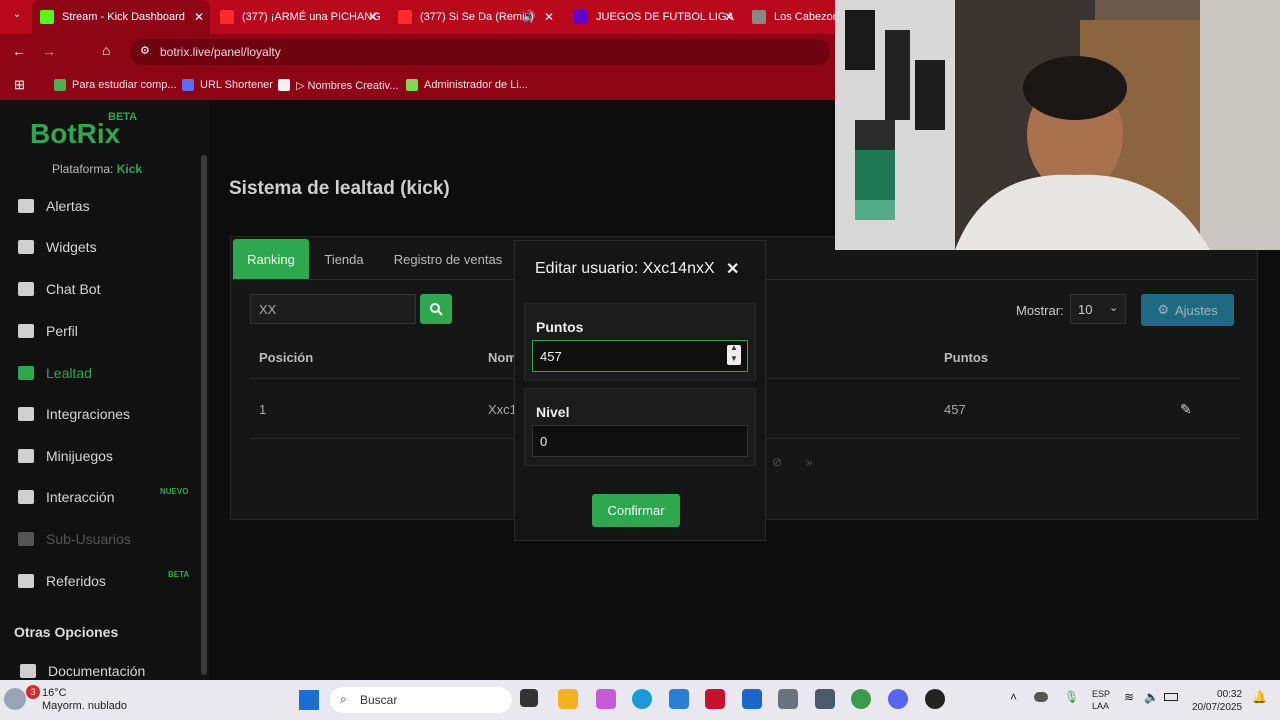  What do you see at coordinates (1114, 308) in the screenshot?
I see `chevron-down-icon: ⌄` at bounding box center [1114, 308].